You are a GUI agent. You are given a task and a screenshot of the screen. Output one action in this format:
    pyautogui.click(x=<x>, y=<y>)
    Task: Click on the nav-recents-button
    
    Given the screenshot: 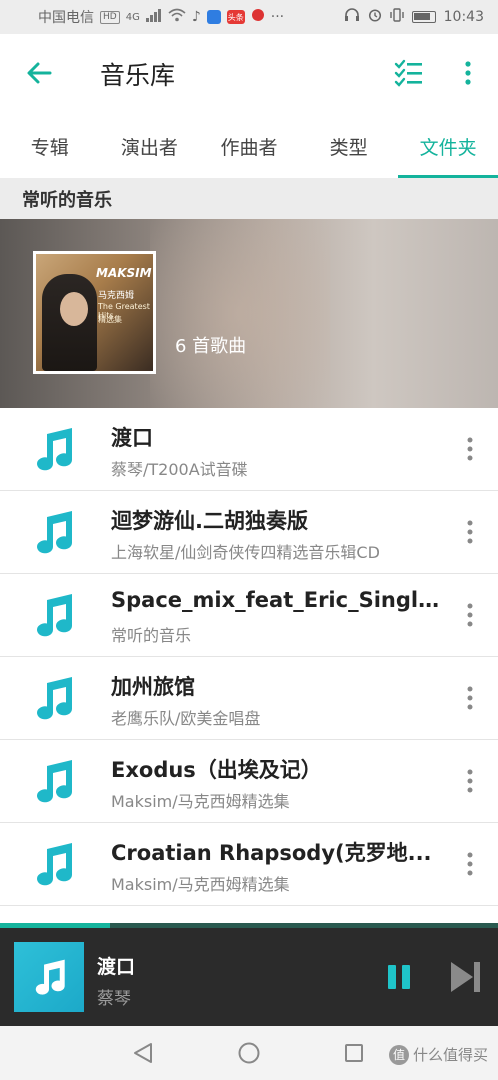 What is the action you would take?
    pyautogui.click(x=354, y=1055)
    